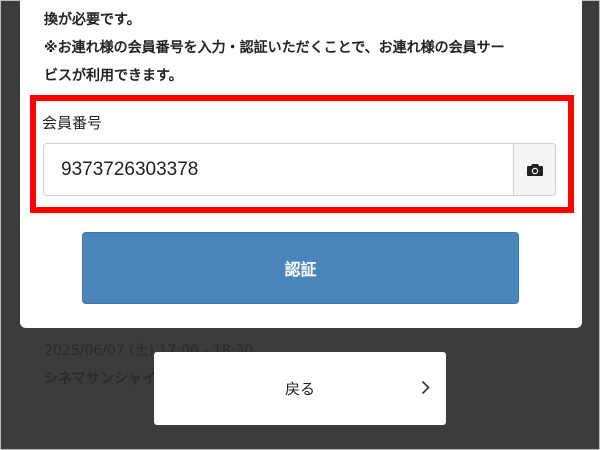 This screenshot has height=450, width=600. I want to click on back-button: 戻る, so click(300, 388).